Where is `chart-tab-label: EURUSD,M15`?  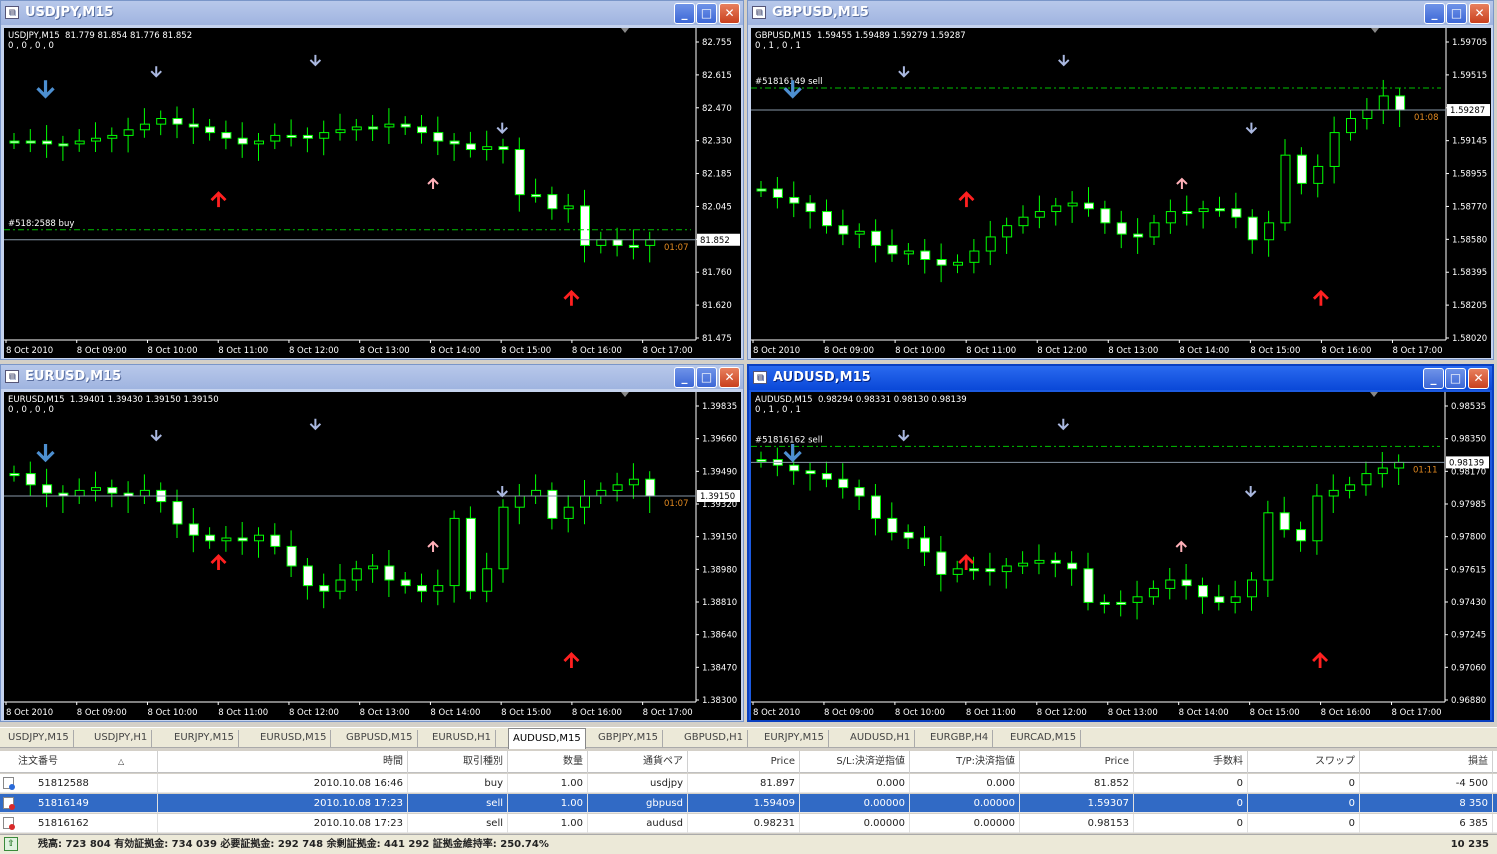 chart-tab-label: EURUSD,M15 is located at coordinates (293, 737).